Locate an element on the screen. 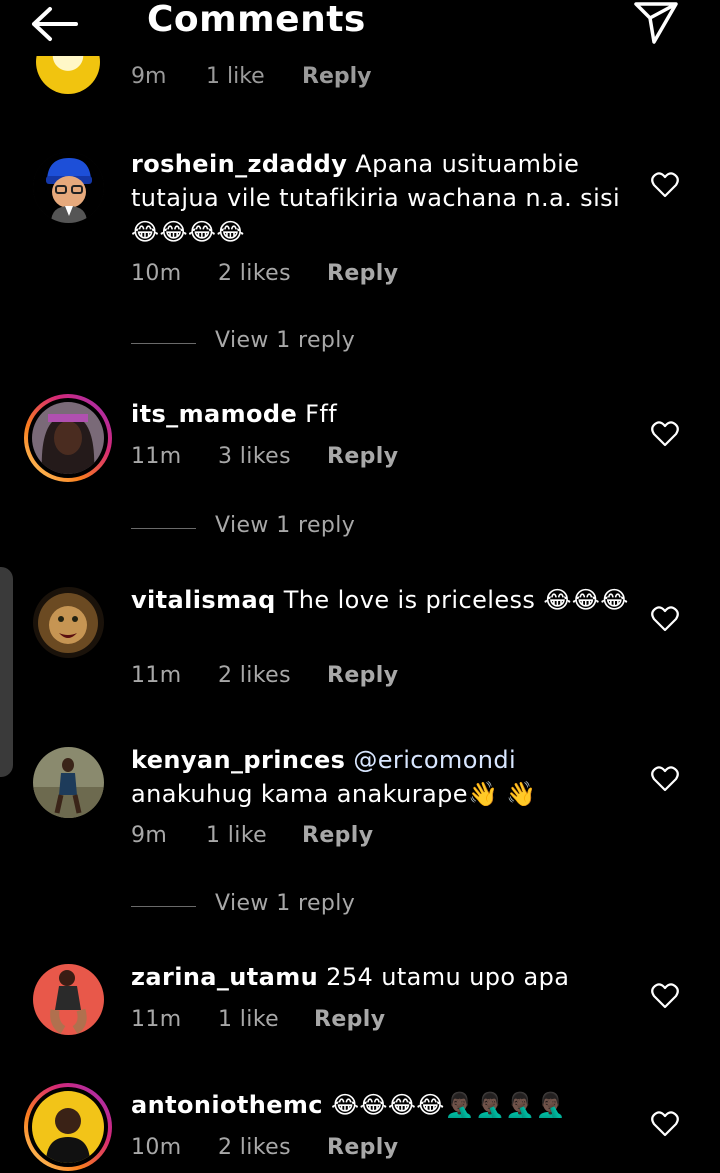 Image resolution: width=720 pixels, height=1173 pixels. comment-username: vitalismaq is located at coordinates (203, 600).